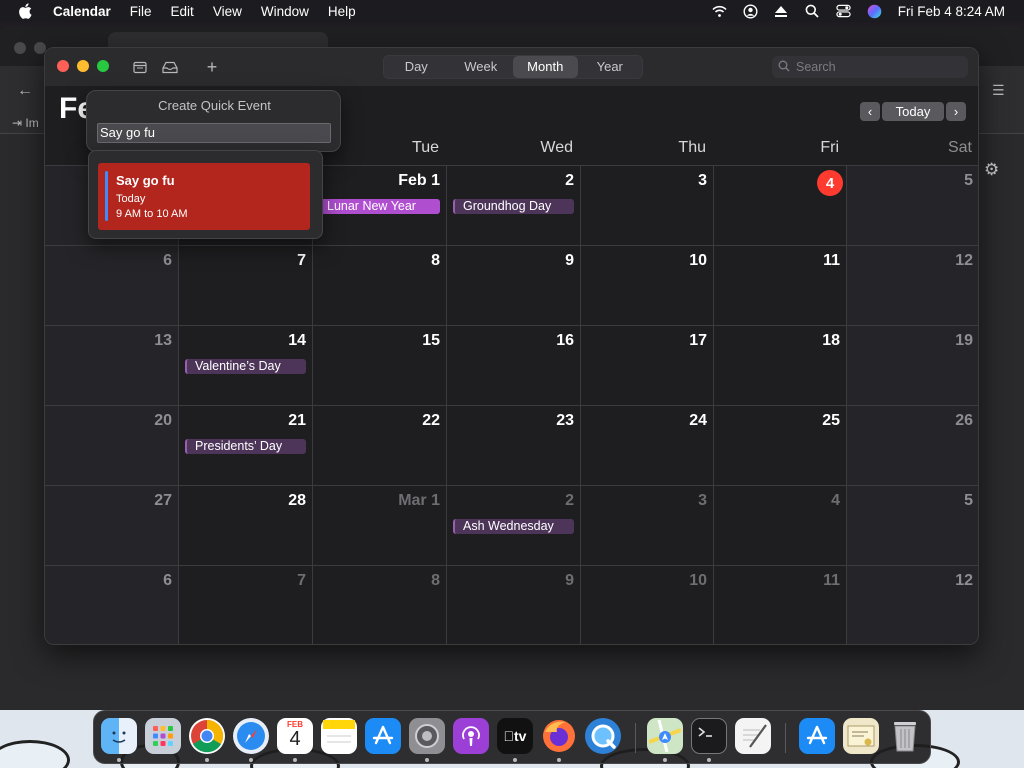  What do you see at coordinates (870, 67) in the screenshot?
I see `search-field: Search` at bounding box center [870, 67].